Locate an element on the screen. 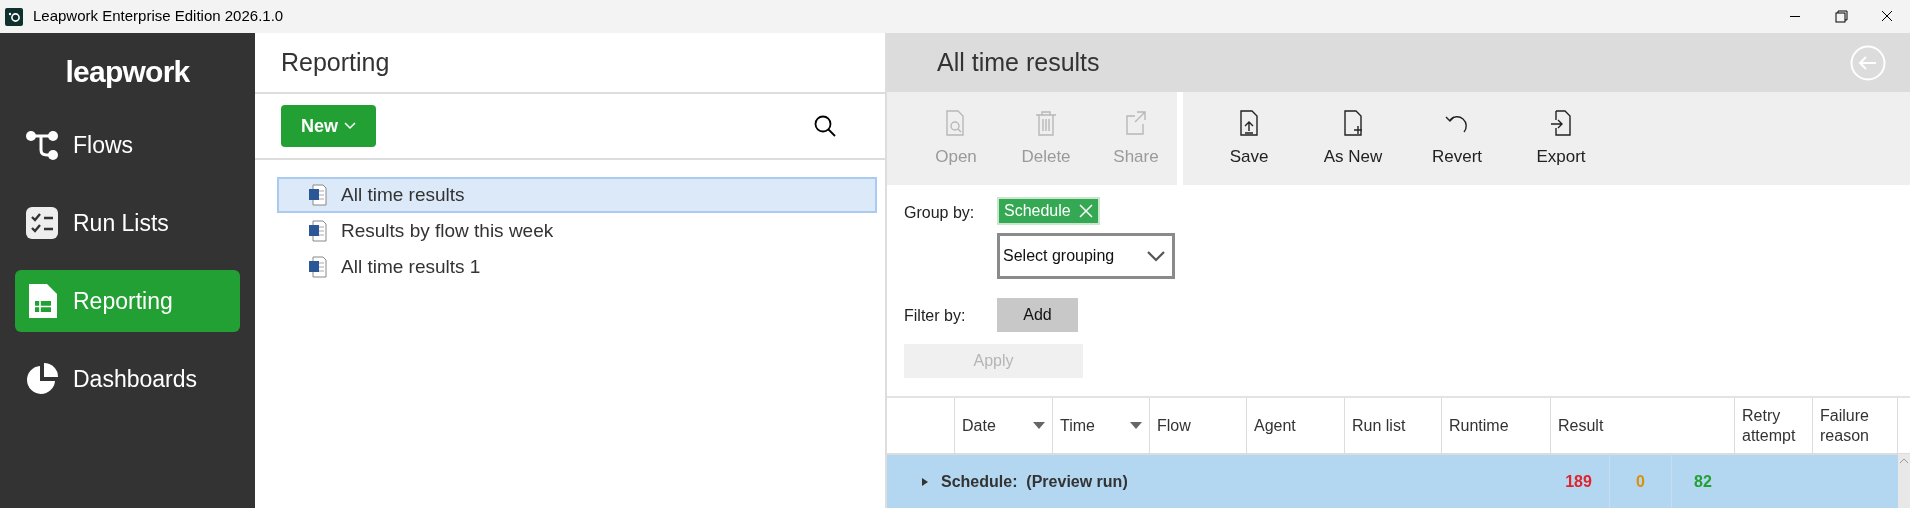 The image size is (1910, 508). result-count: 0 is located at coordinates (1641, 481).